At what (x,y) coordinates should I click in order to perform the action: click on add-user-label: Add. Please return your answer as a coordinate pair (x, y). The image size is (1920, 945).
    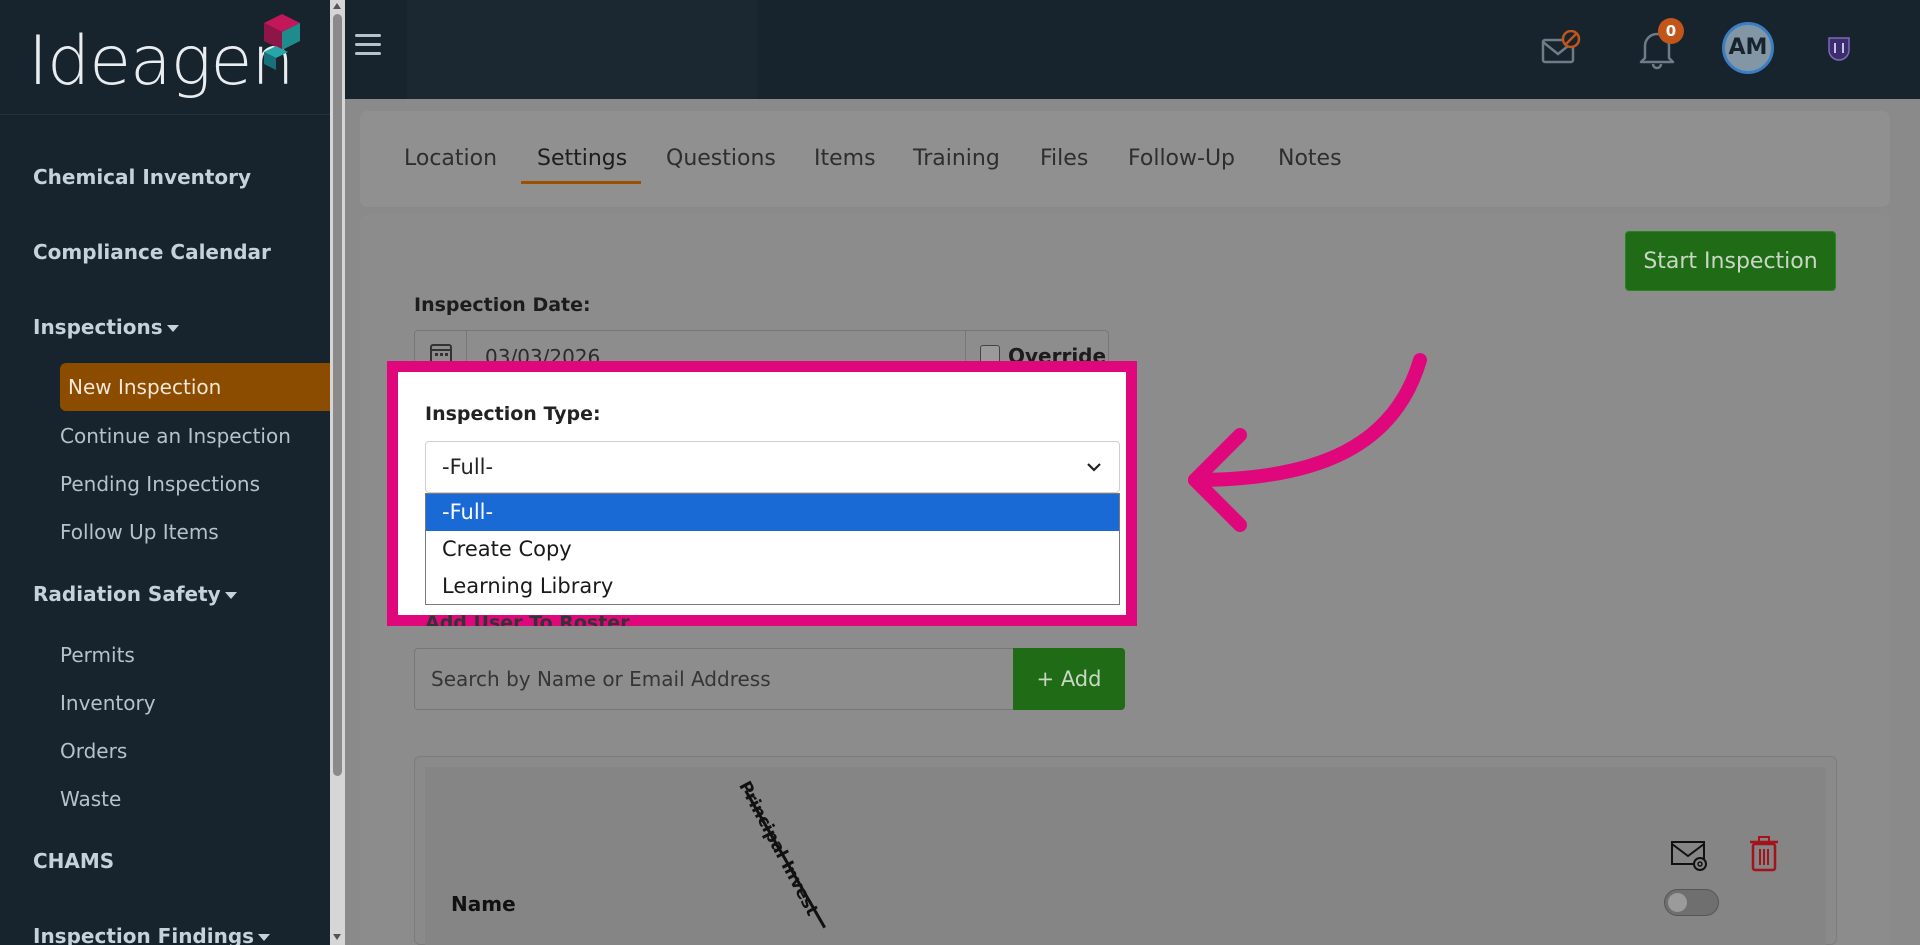
    Looking at the image, I should click on (1081, 679).